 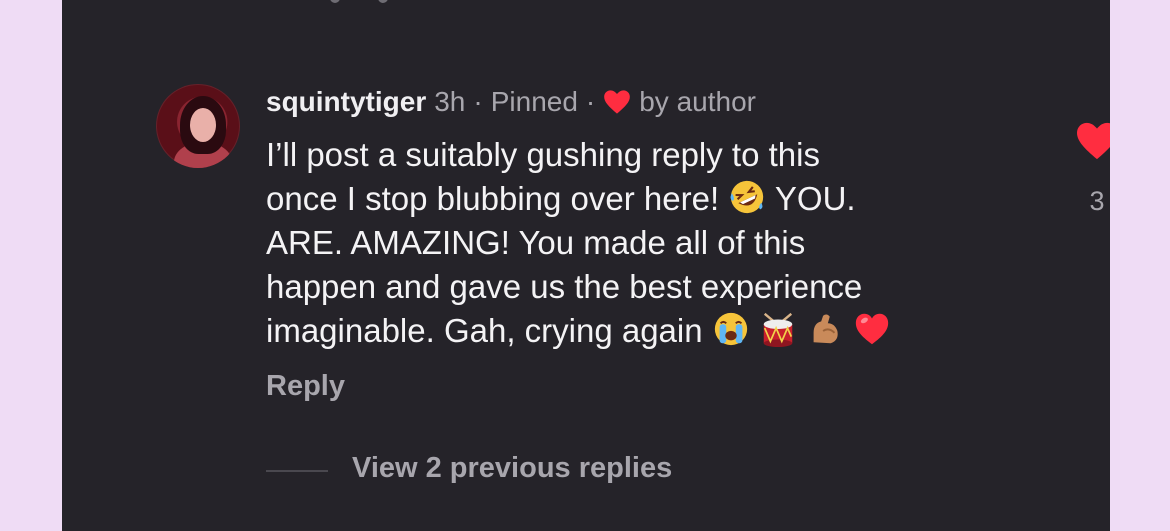 What do you see at coordinates (390, 2) in the screenshot?
I see `previous-content-fragment` at bounding box center [390, 2].